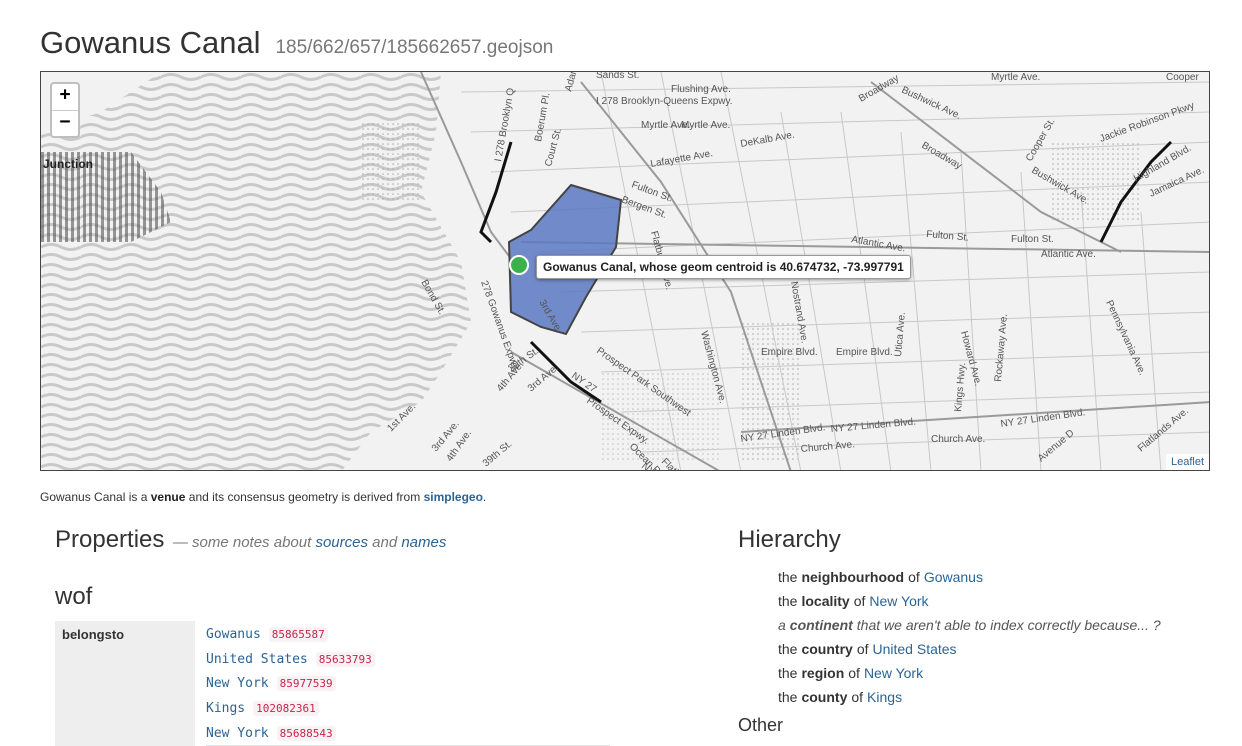  I want to click on section-wof: wof, so click(74, 596).